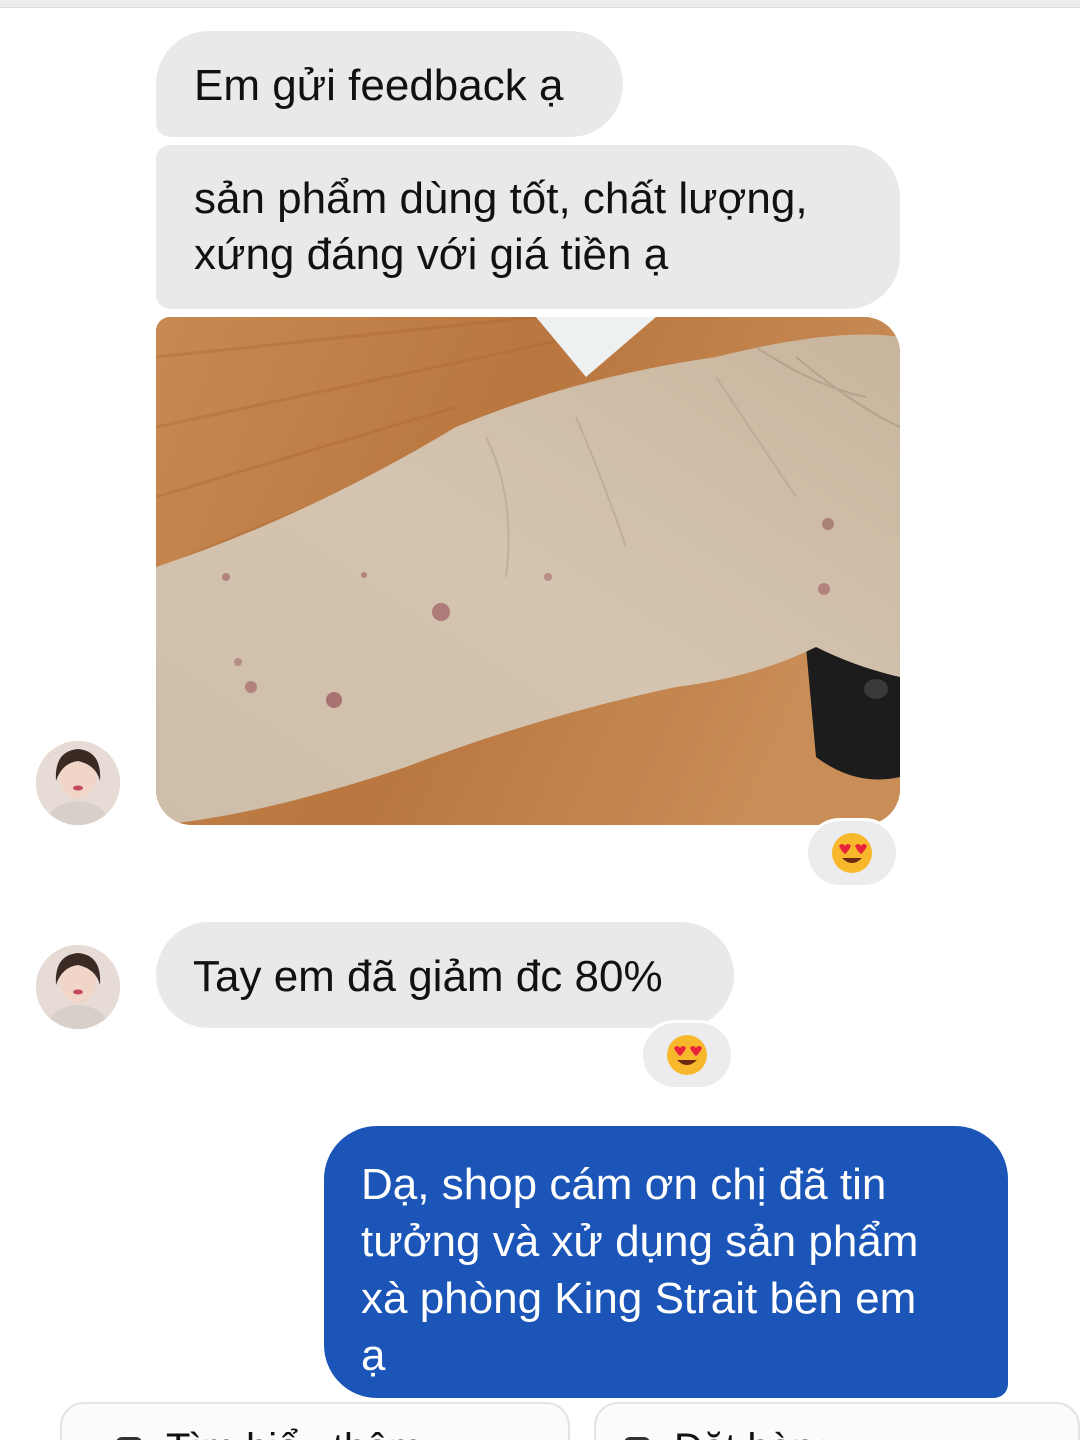 The width and height of the screenshot is (1080, 1440). I want to click on incoming-message: Tay em đã giảm đc 80%, so click(445, 975).